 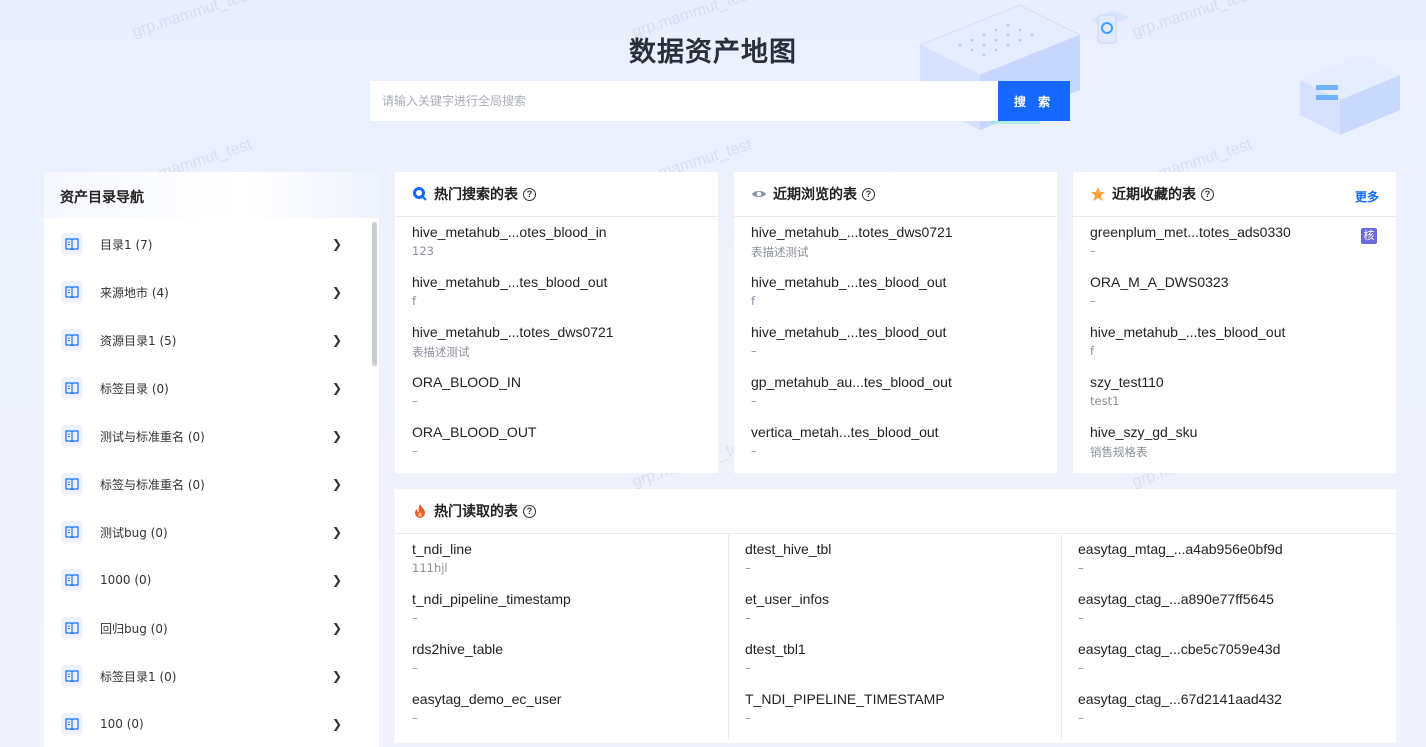 What do you see at coordinates (787, 599) in the screenshot?
I see `table-name: et_user_infos` at bounding box center [787, 599].